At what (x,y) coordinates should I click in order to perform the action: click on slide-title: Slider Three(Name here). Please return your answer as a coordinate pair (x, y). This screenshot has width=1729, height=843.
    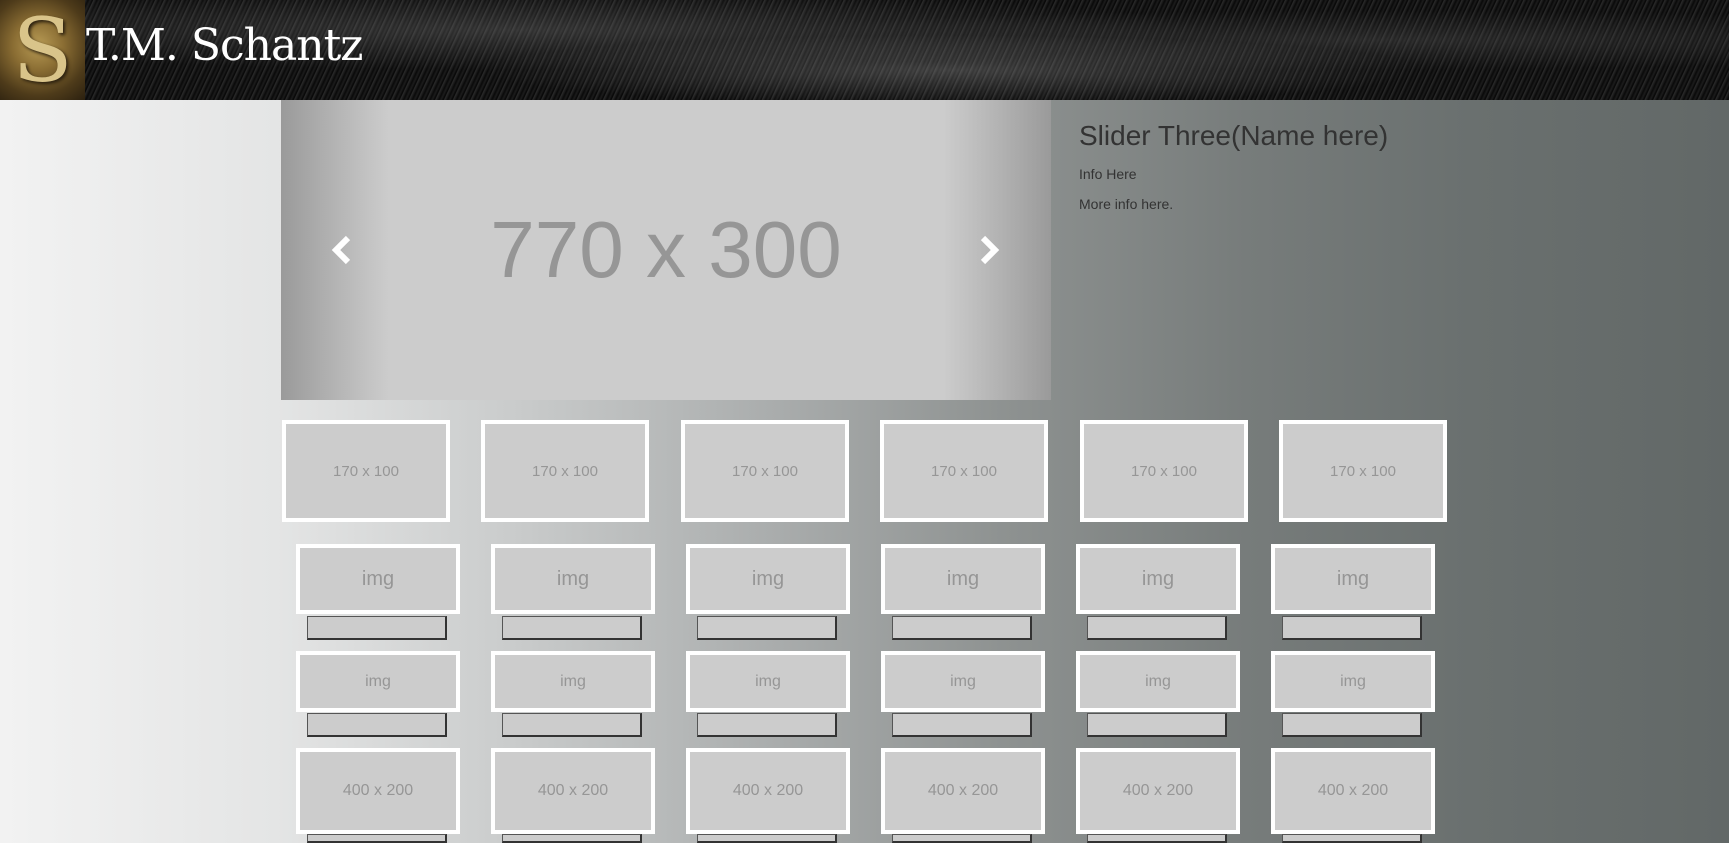
    Looking at the image, I should click on (1234, 135).